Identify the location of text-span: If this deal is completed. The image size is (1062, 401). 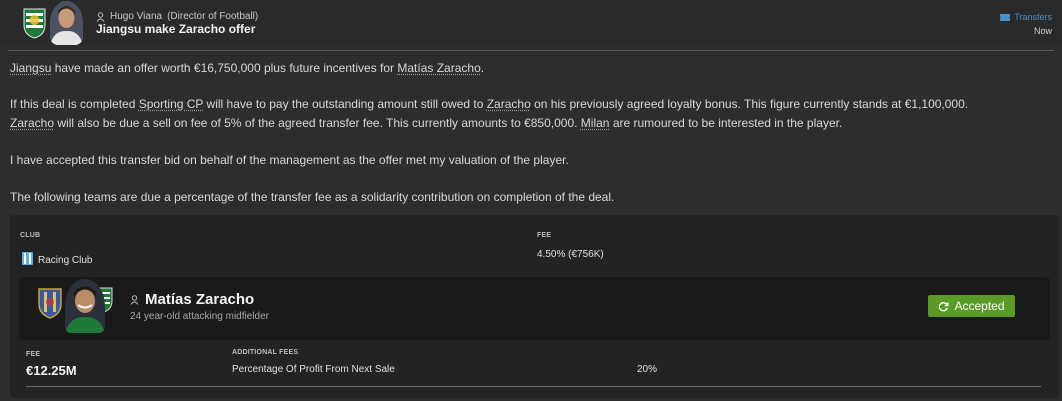
(74, 104).